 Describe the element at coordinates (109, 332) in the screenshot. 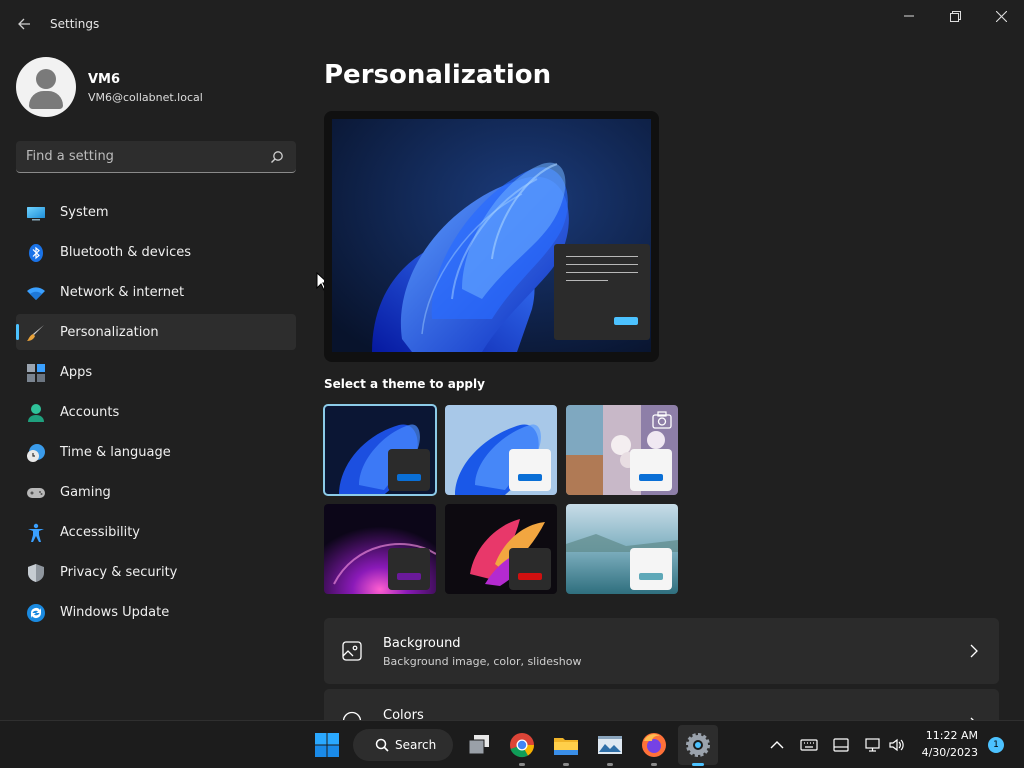

I see `sidebar-item-label: Personalization` at that location.